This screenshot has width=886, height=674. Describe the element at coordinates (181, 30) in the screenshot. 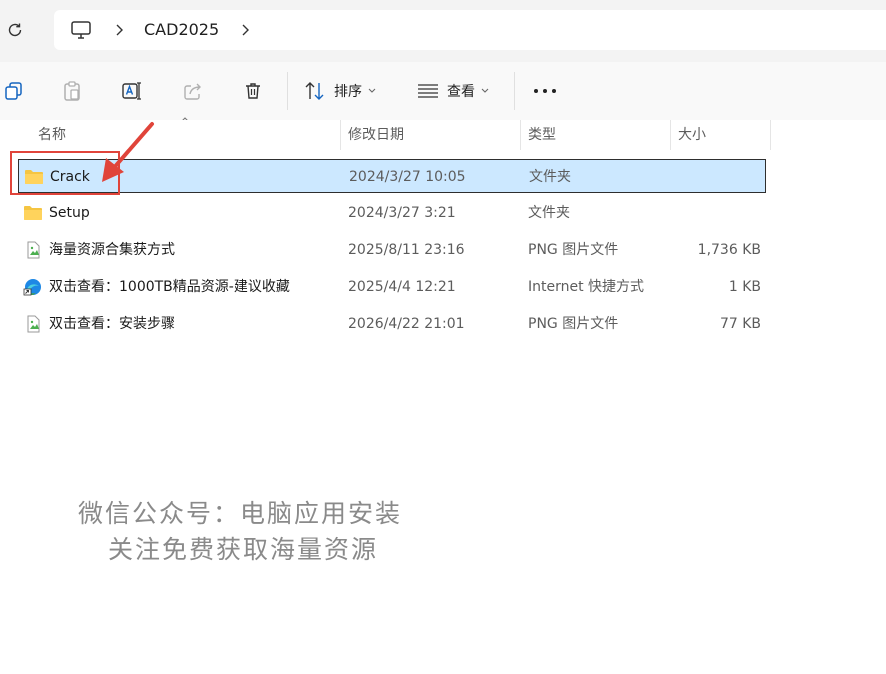

I see `breadcrumb-cad2025: CAD2025` at that location.